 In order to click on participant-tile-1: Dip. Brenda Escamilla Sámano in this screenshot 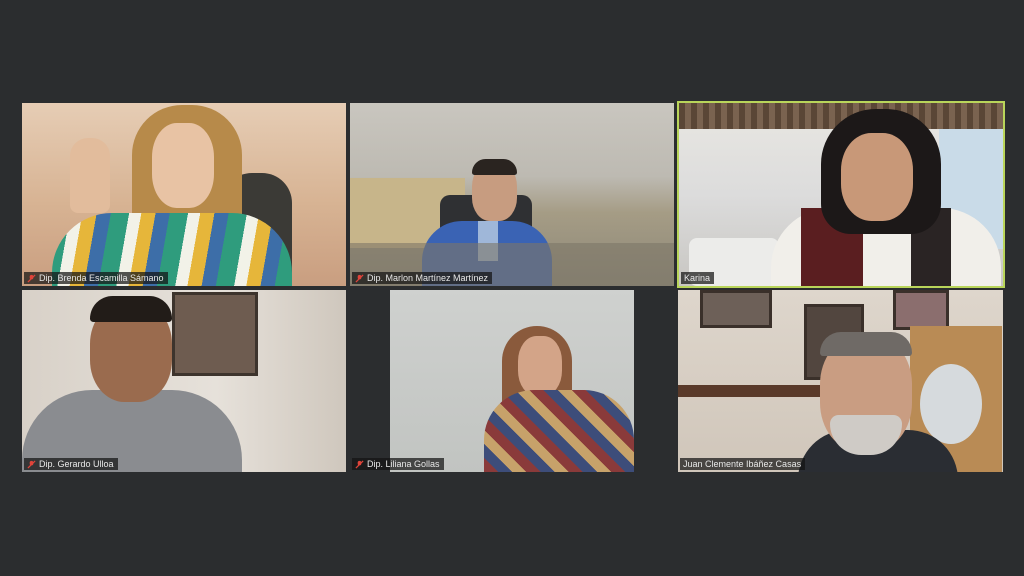, I will do `click(184, 194)`.